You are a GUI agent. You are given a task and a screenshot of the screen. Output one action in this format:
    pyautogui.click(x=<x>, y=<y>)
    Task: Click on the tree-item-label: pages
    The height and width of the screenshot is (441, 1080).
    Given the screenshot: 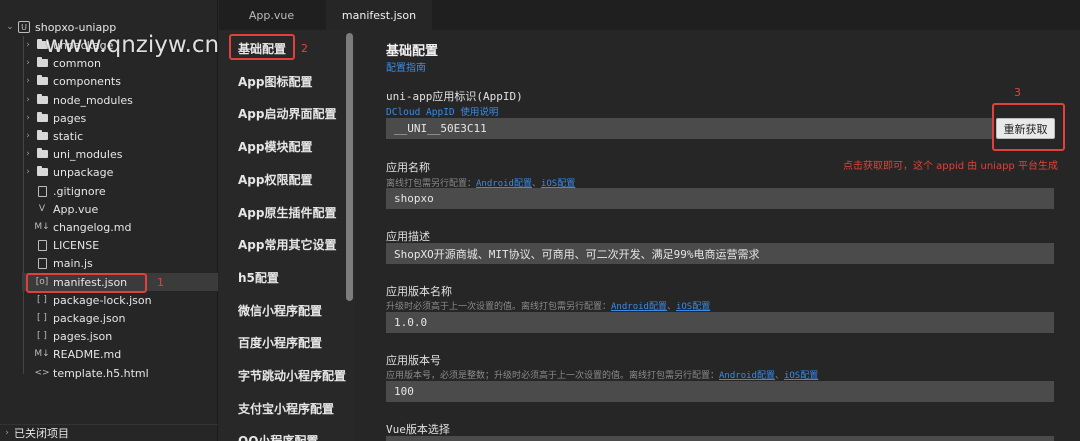 What is the action you would take?
    pyautogui.click(x=70, y=118)
    